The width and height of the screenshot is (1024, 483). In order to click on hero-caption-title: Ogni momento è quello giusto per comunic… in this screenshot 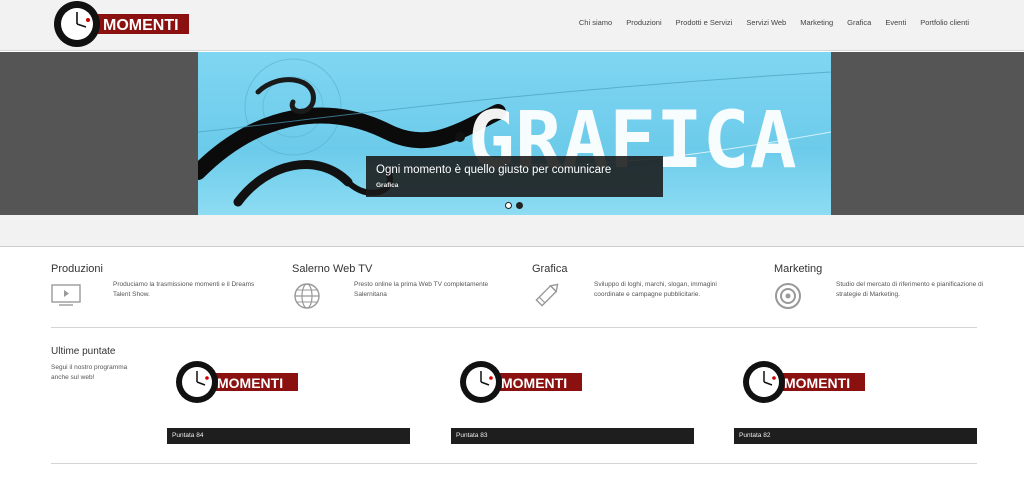, I will do `click(494, 170)`.